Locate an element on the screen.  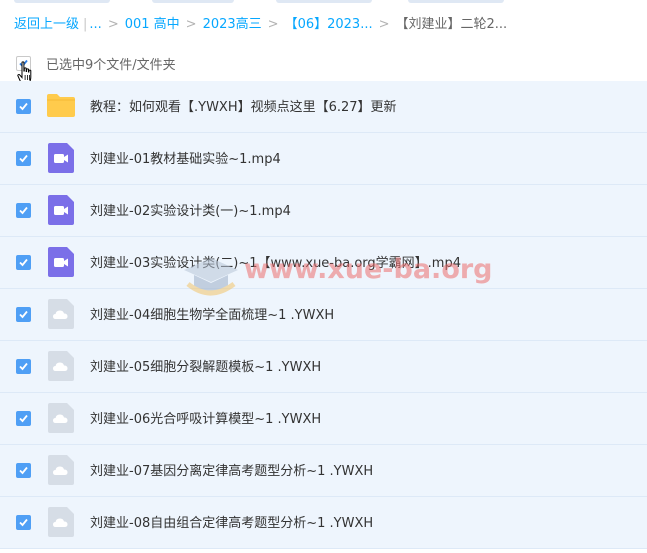
top-tab-strip is located at coordinates (323, 2).